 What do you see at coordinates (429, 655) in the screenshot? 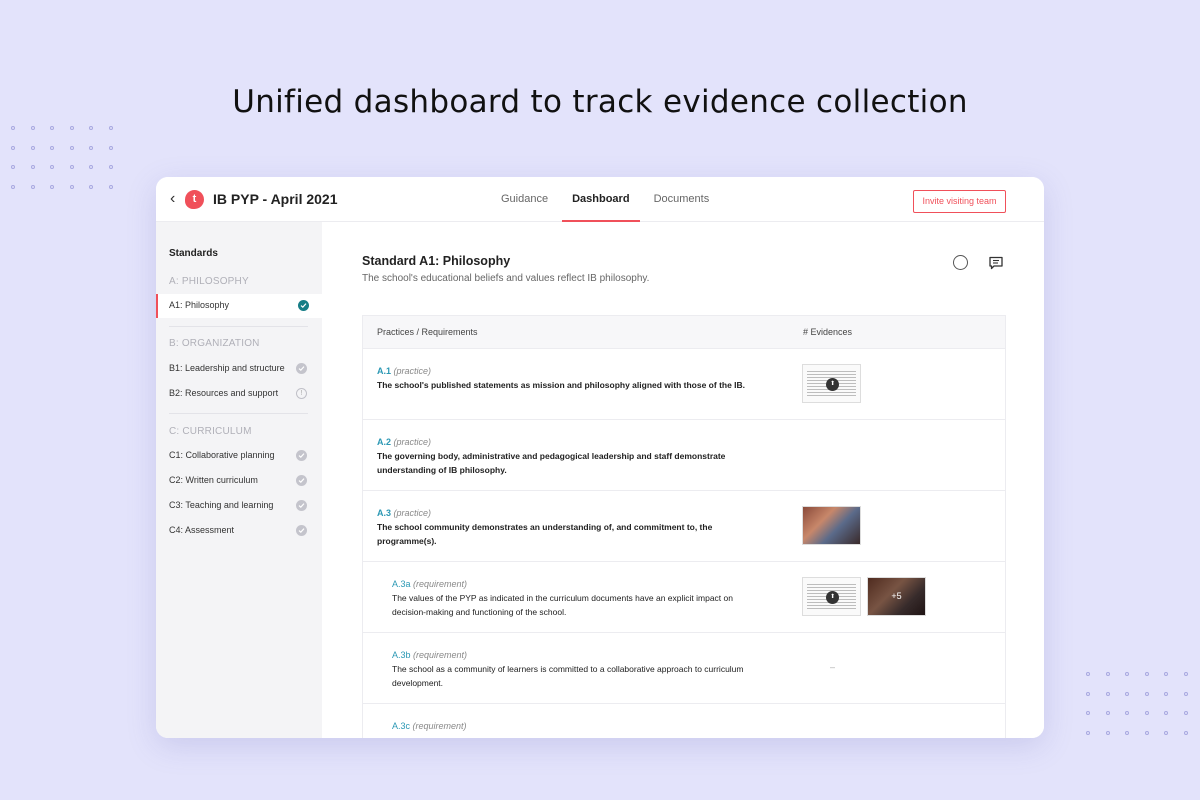
I see `requirement-code: A.3b (requirement)` at bounding box center [429, 655].